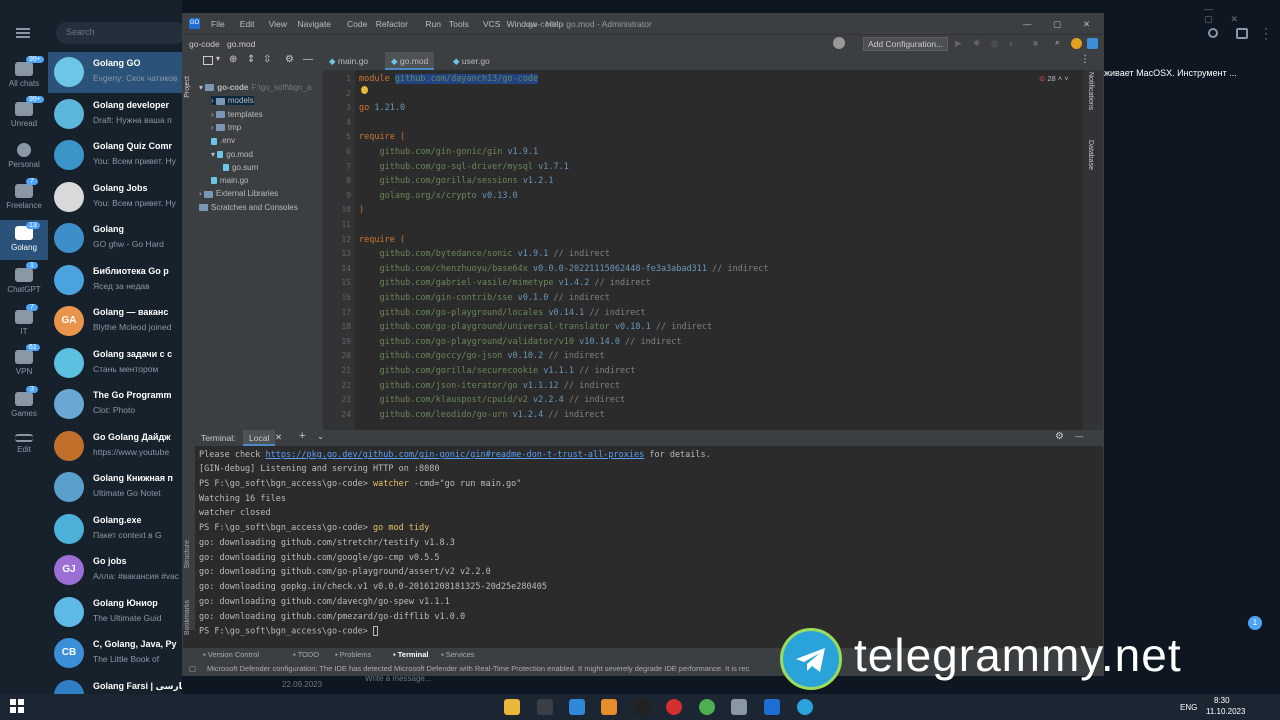 The image size is (1280, 720). What do you see at coordinates (609, 707) in the screenshot?
I see `sublime-icon` at bounding box center [609, 707].